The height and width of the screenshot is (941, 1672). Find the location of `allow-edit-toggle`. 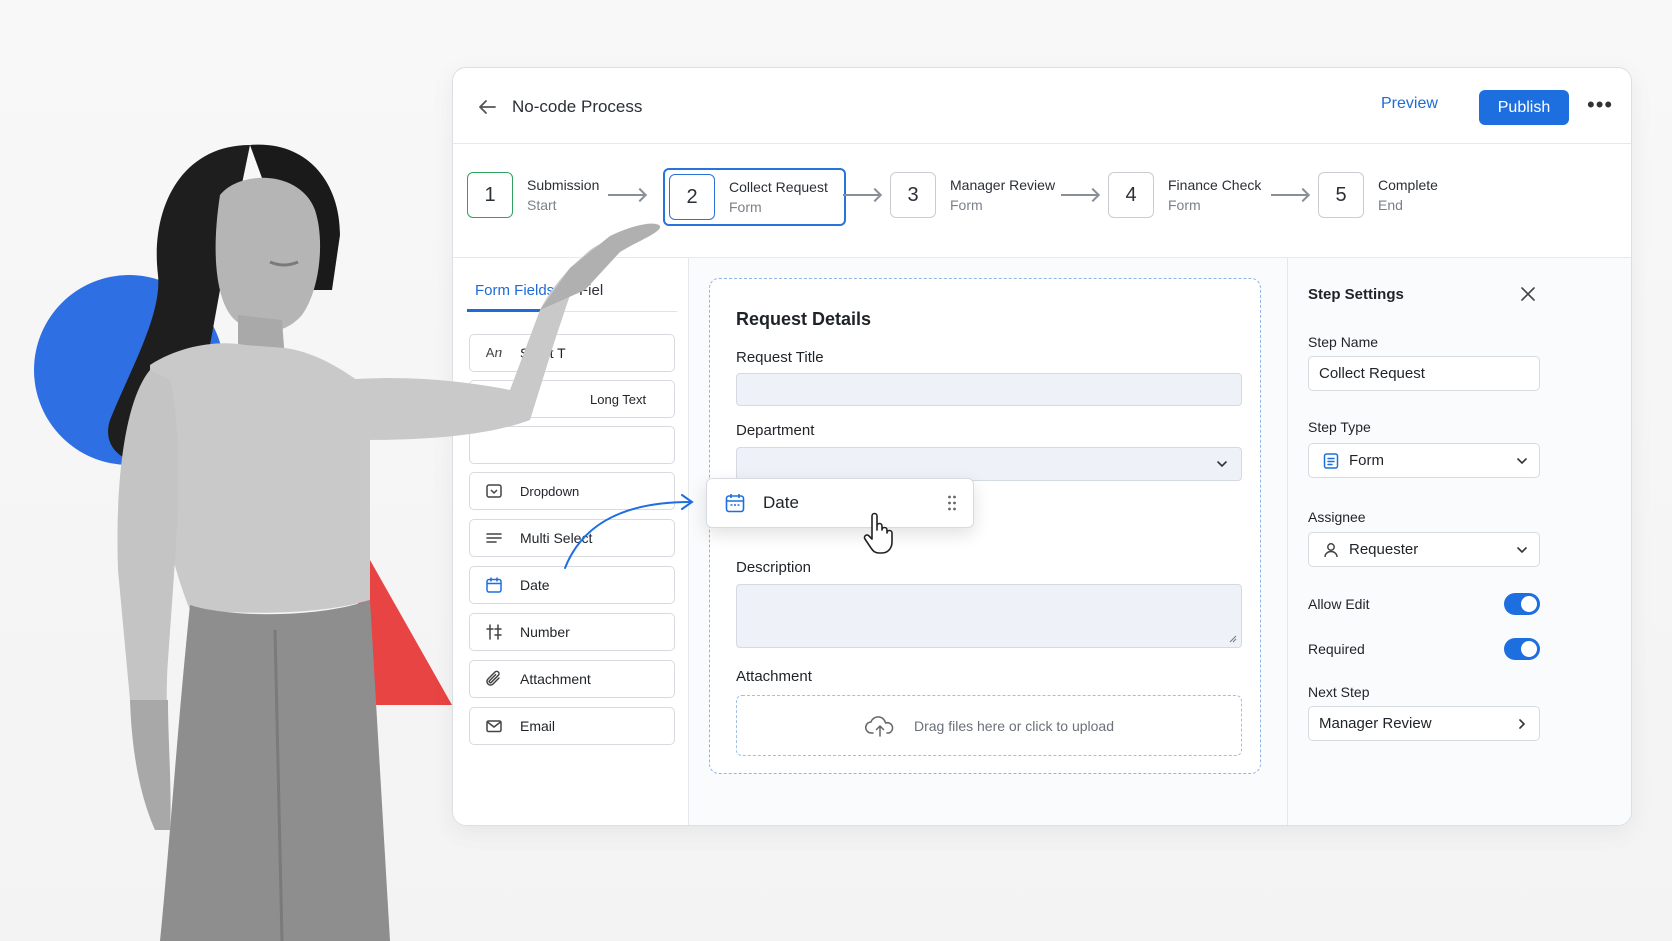

allow-edit-toggle is located at coordinates (1522, 604).